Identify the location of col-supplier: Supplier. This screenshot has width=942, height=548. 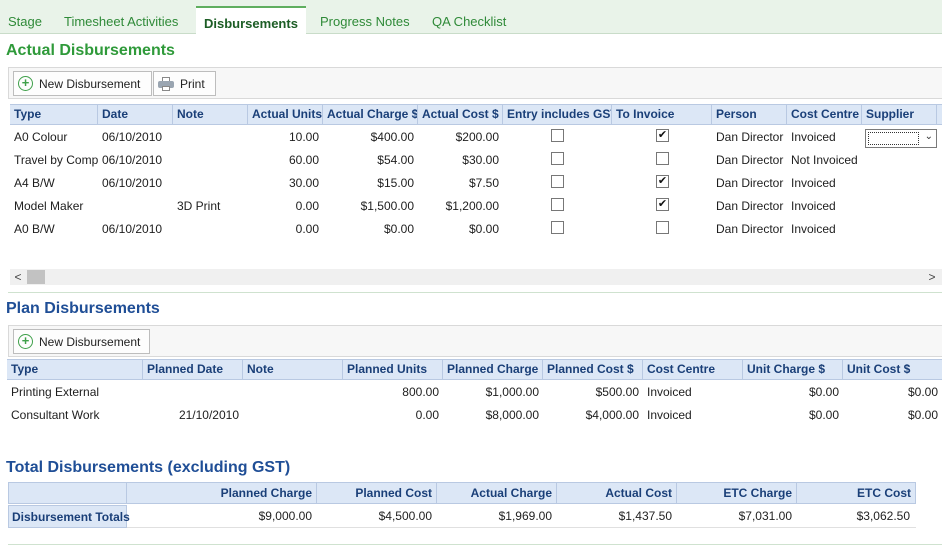
(899, 114).